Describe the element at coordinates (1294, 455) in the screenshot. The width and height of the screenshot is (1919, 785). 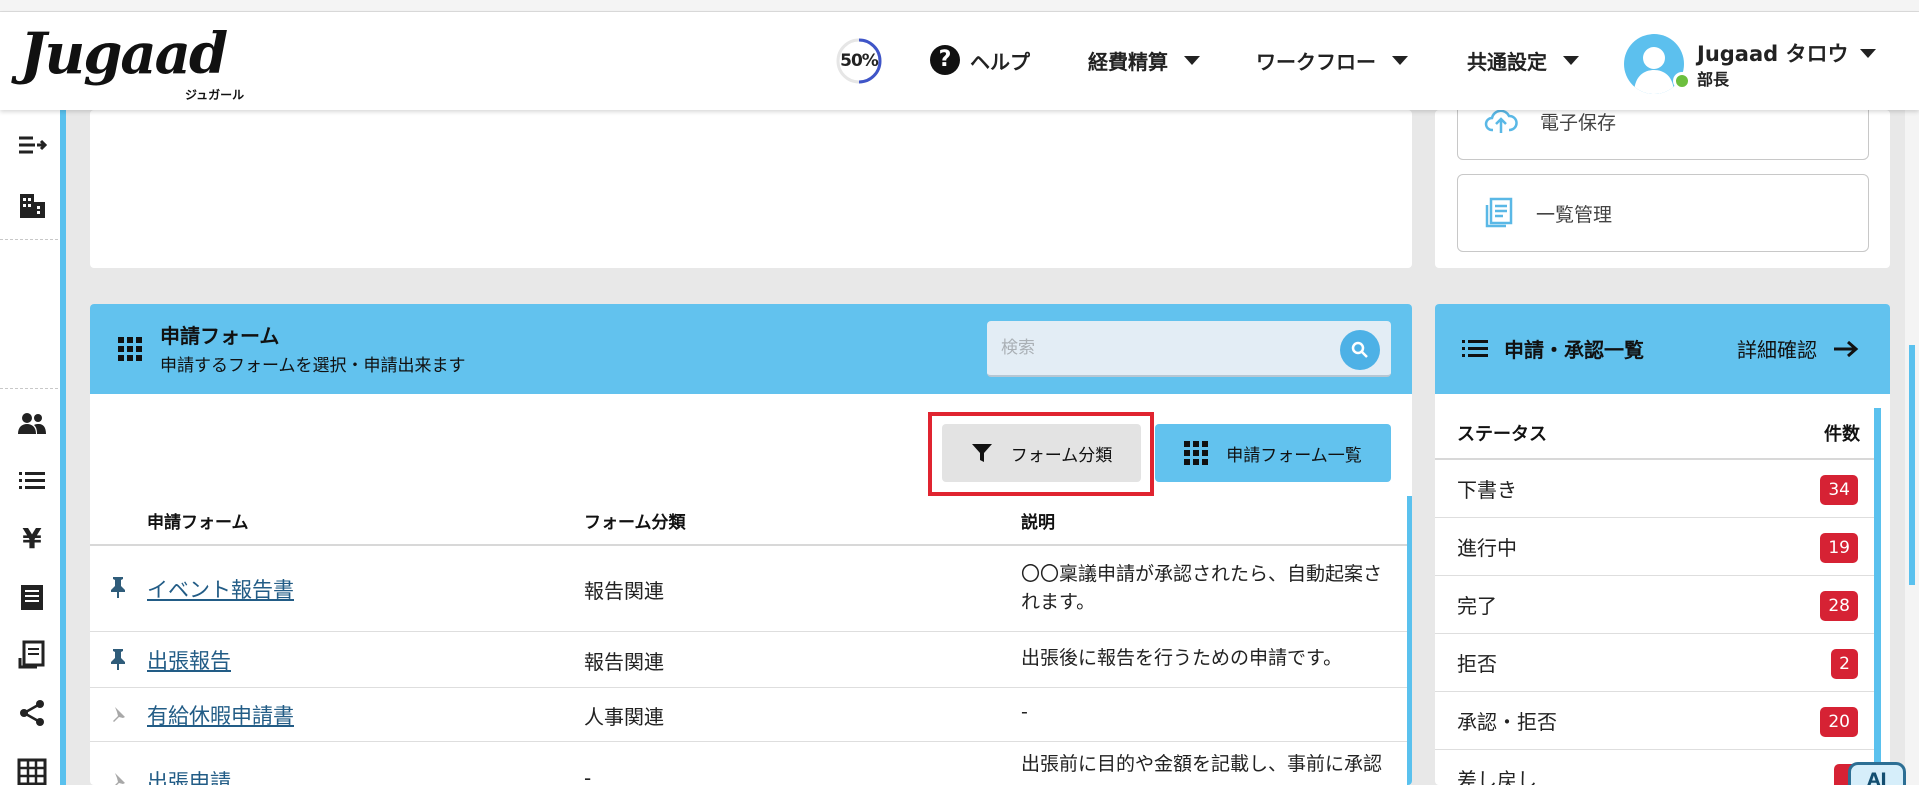
I see `form-list-button-label: 申請フォーム一覧` at that location.